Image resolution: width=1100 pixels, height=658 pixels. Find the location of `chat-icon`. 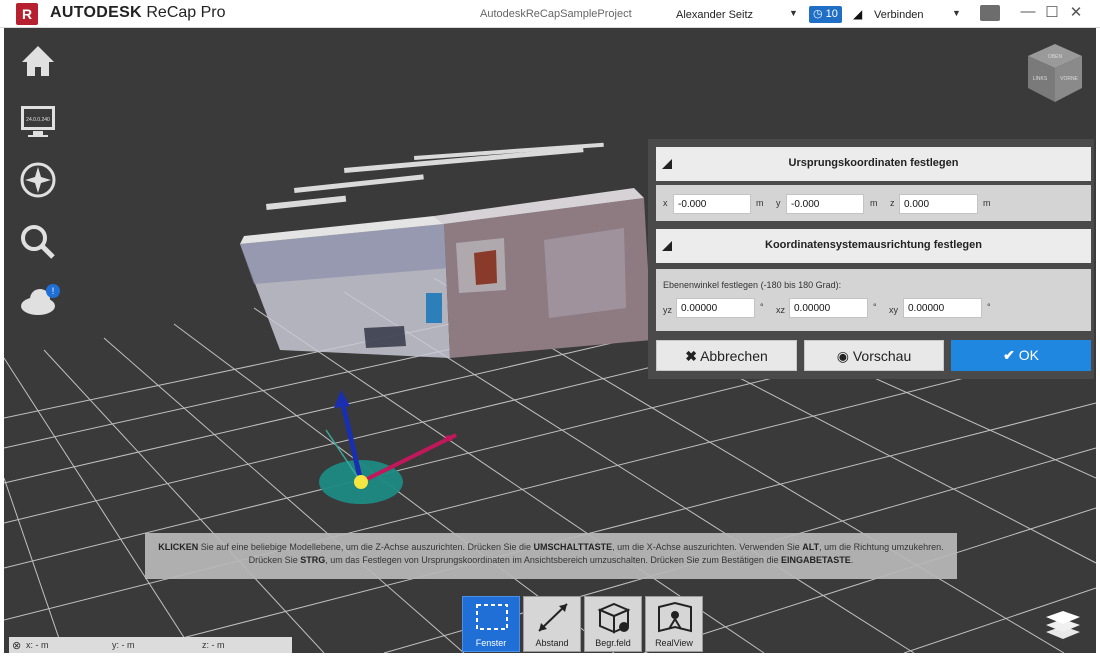

chat-icon is located at coordinates (990, 13).